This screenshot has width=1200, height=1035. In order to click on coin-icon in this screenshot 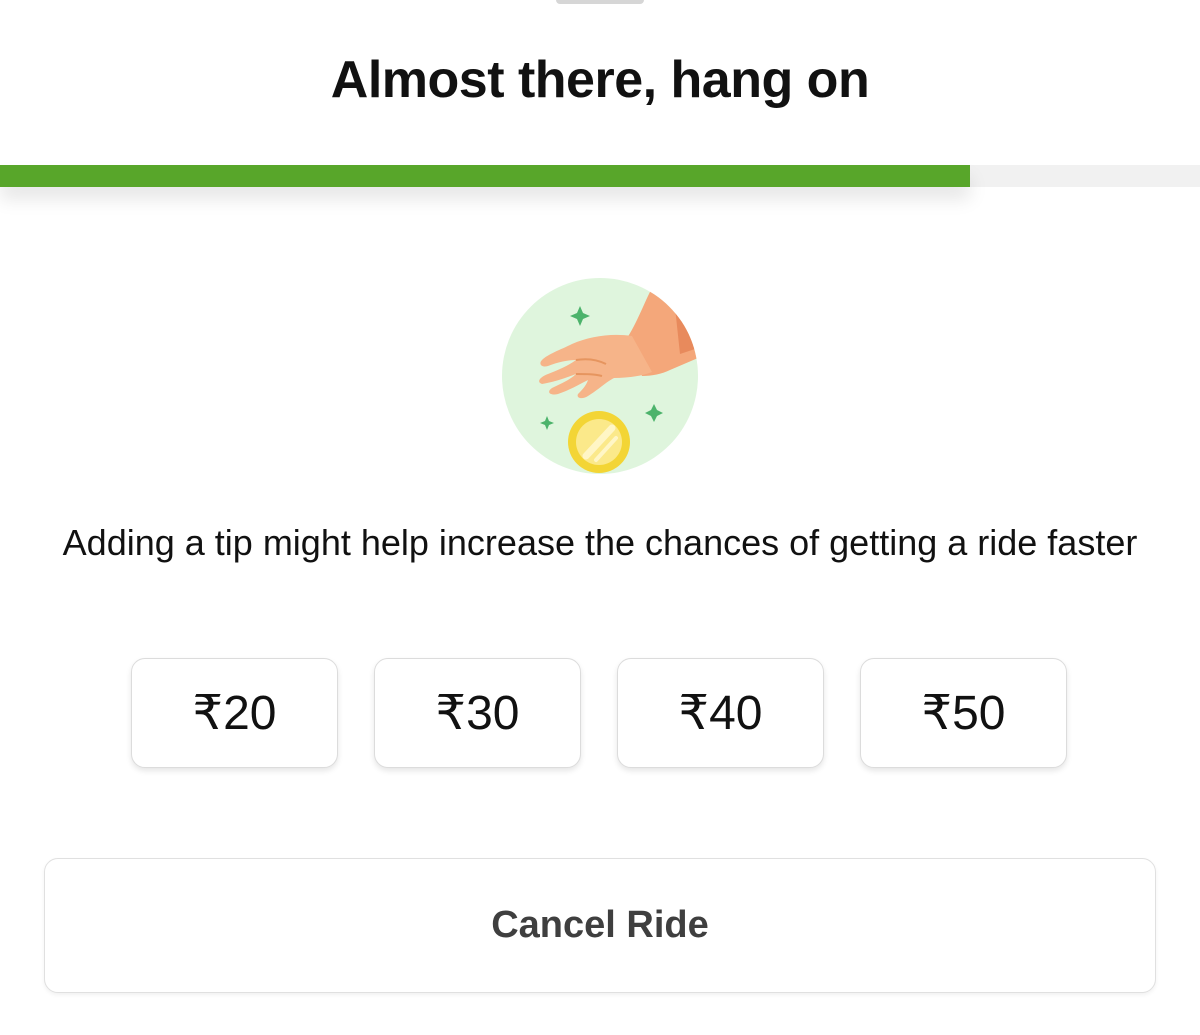, I will do `click(599, 442)`.